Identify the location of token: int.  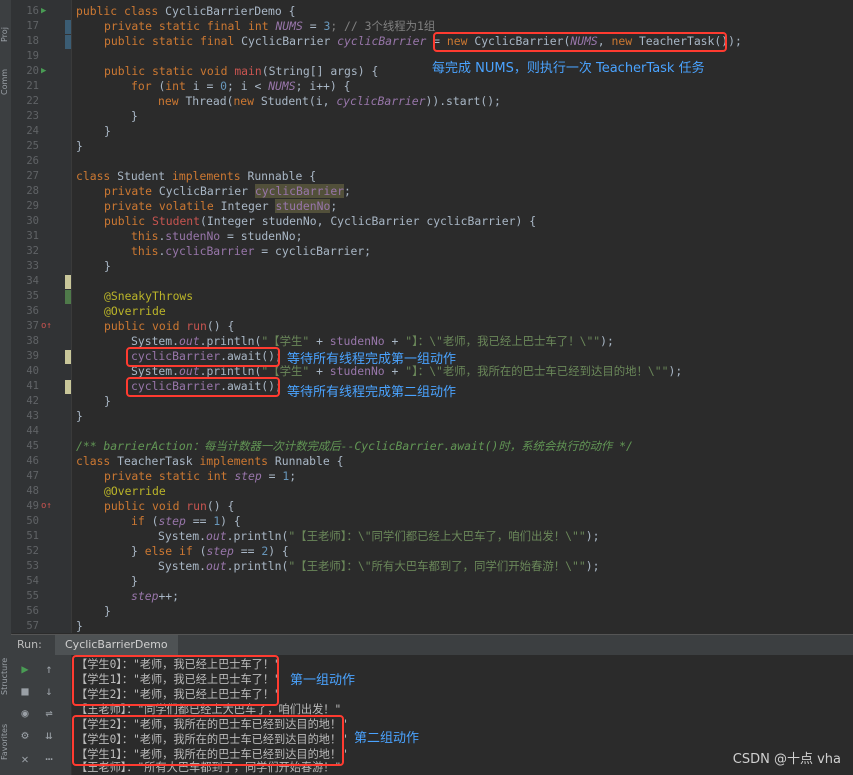
(179, 86).